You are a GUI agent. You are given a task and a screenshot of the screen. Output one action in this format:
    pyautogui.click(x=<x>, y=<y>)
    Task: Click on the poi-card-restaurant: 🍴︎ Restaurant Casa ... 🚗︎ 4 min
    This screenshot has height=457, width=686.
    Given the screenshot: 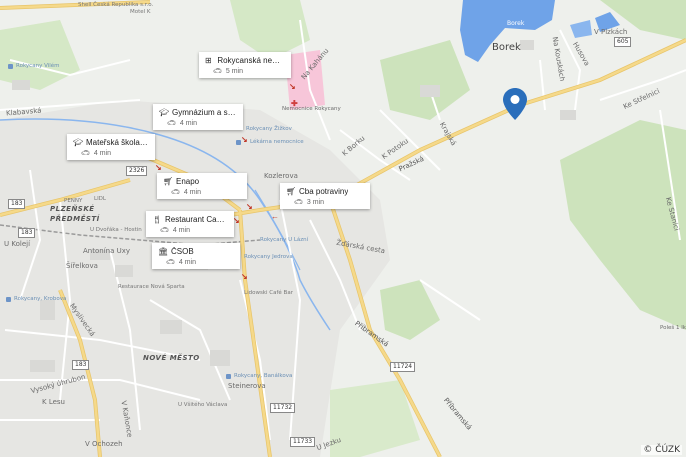 What is the action you would take?
    pyautogui.click(x=190, y=224)
    